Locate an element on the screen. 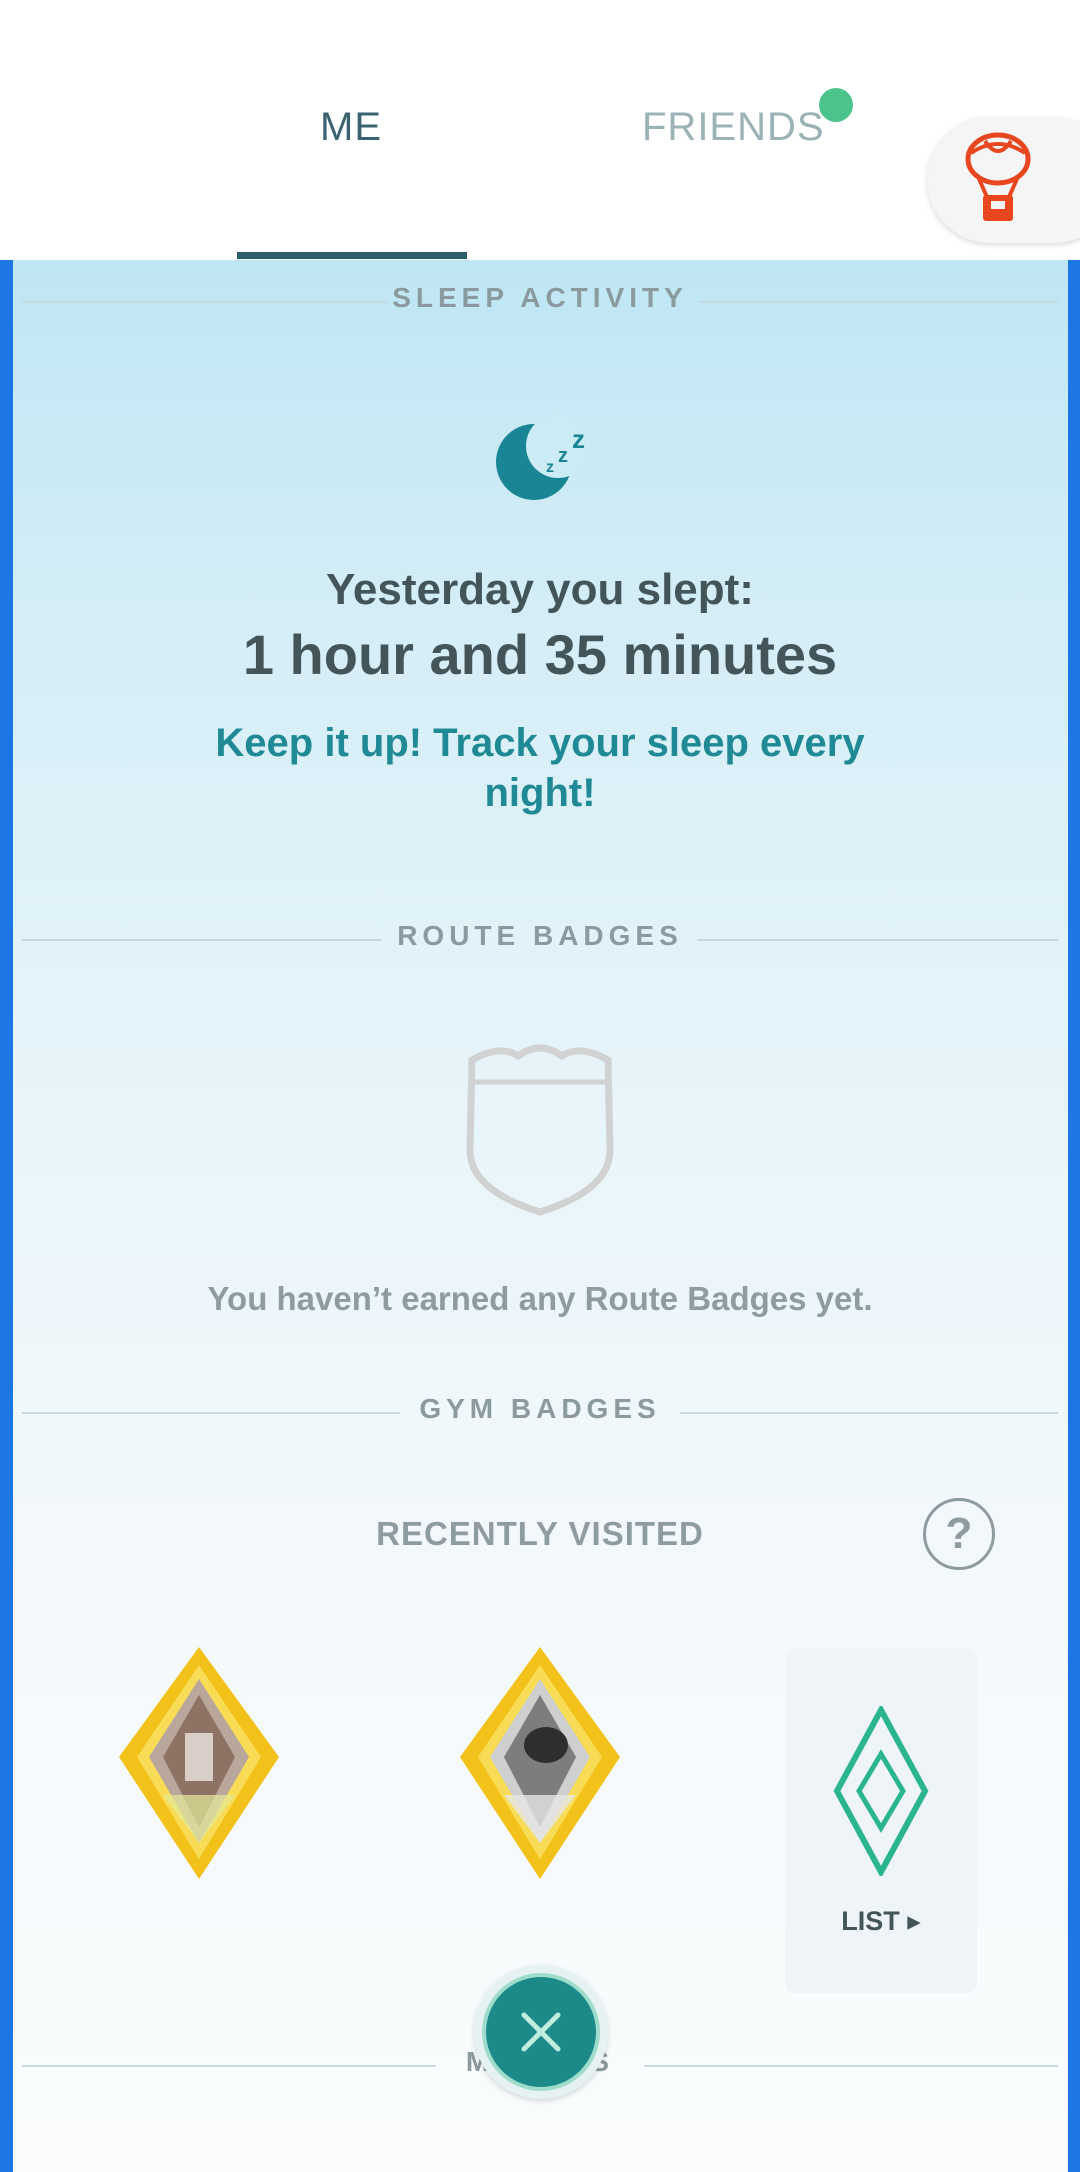  balloon-button is located at coordinates (1003, 180).